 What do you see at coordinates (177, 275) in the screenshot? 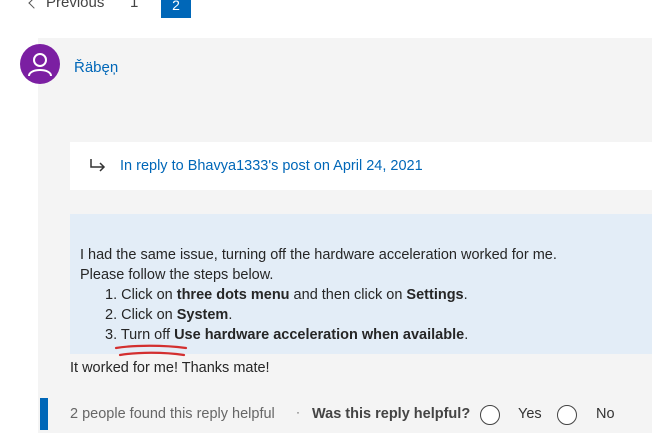
I see `quote-line-2: Please follow the steps below.` at bounding box center [177, 275].